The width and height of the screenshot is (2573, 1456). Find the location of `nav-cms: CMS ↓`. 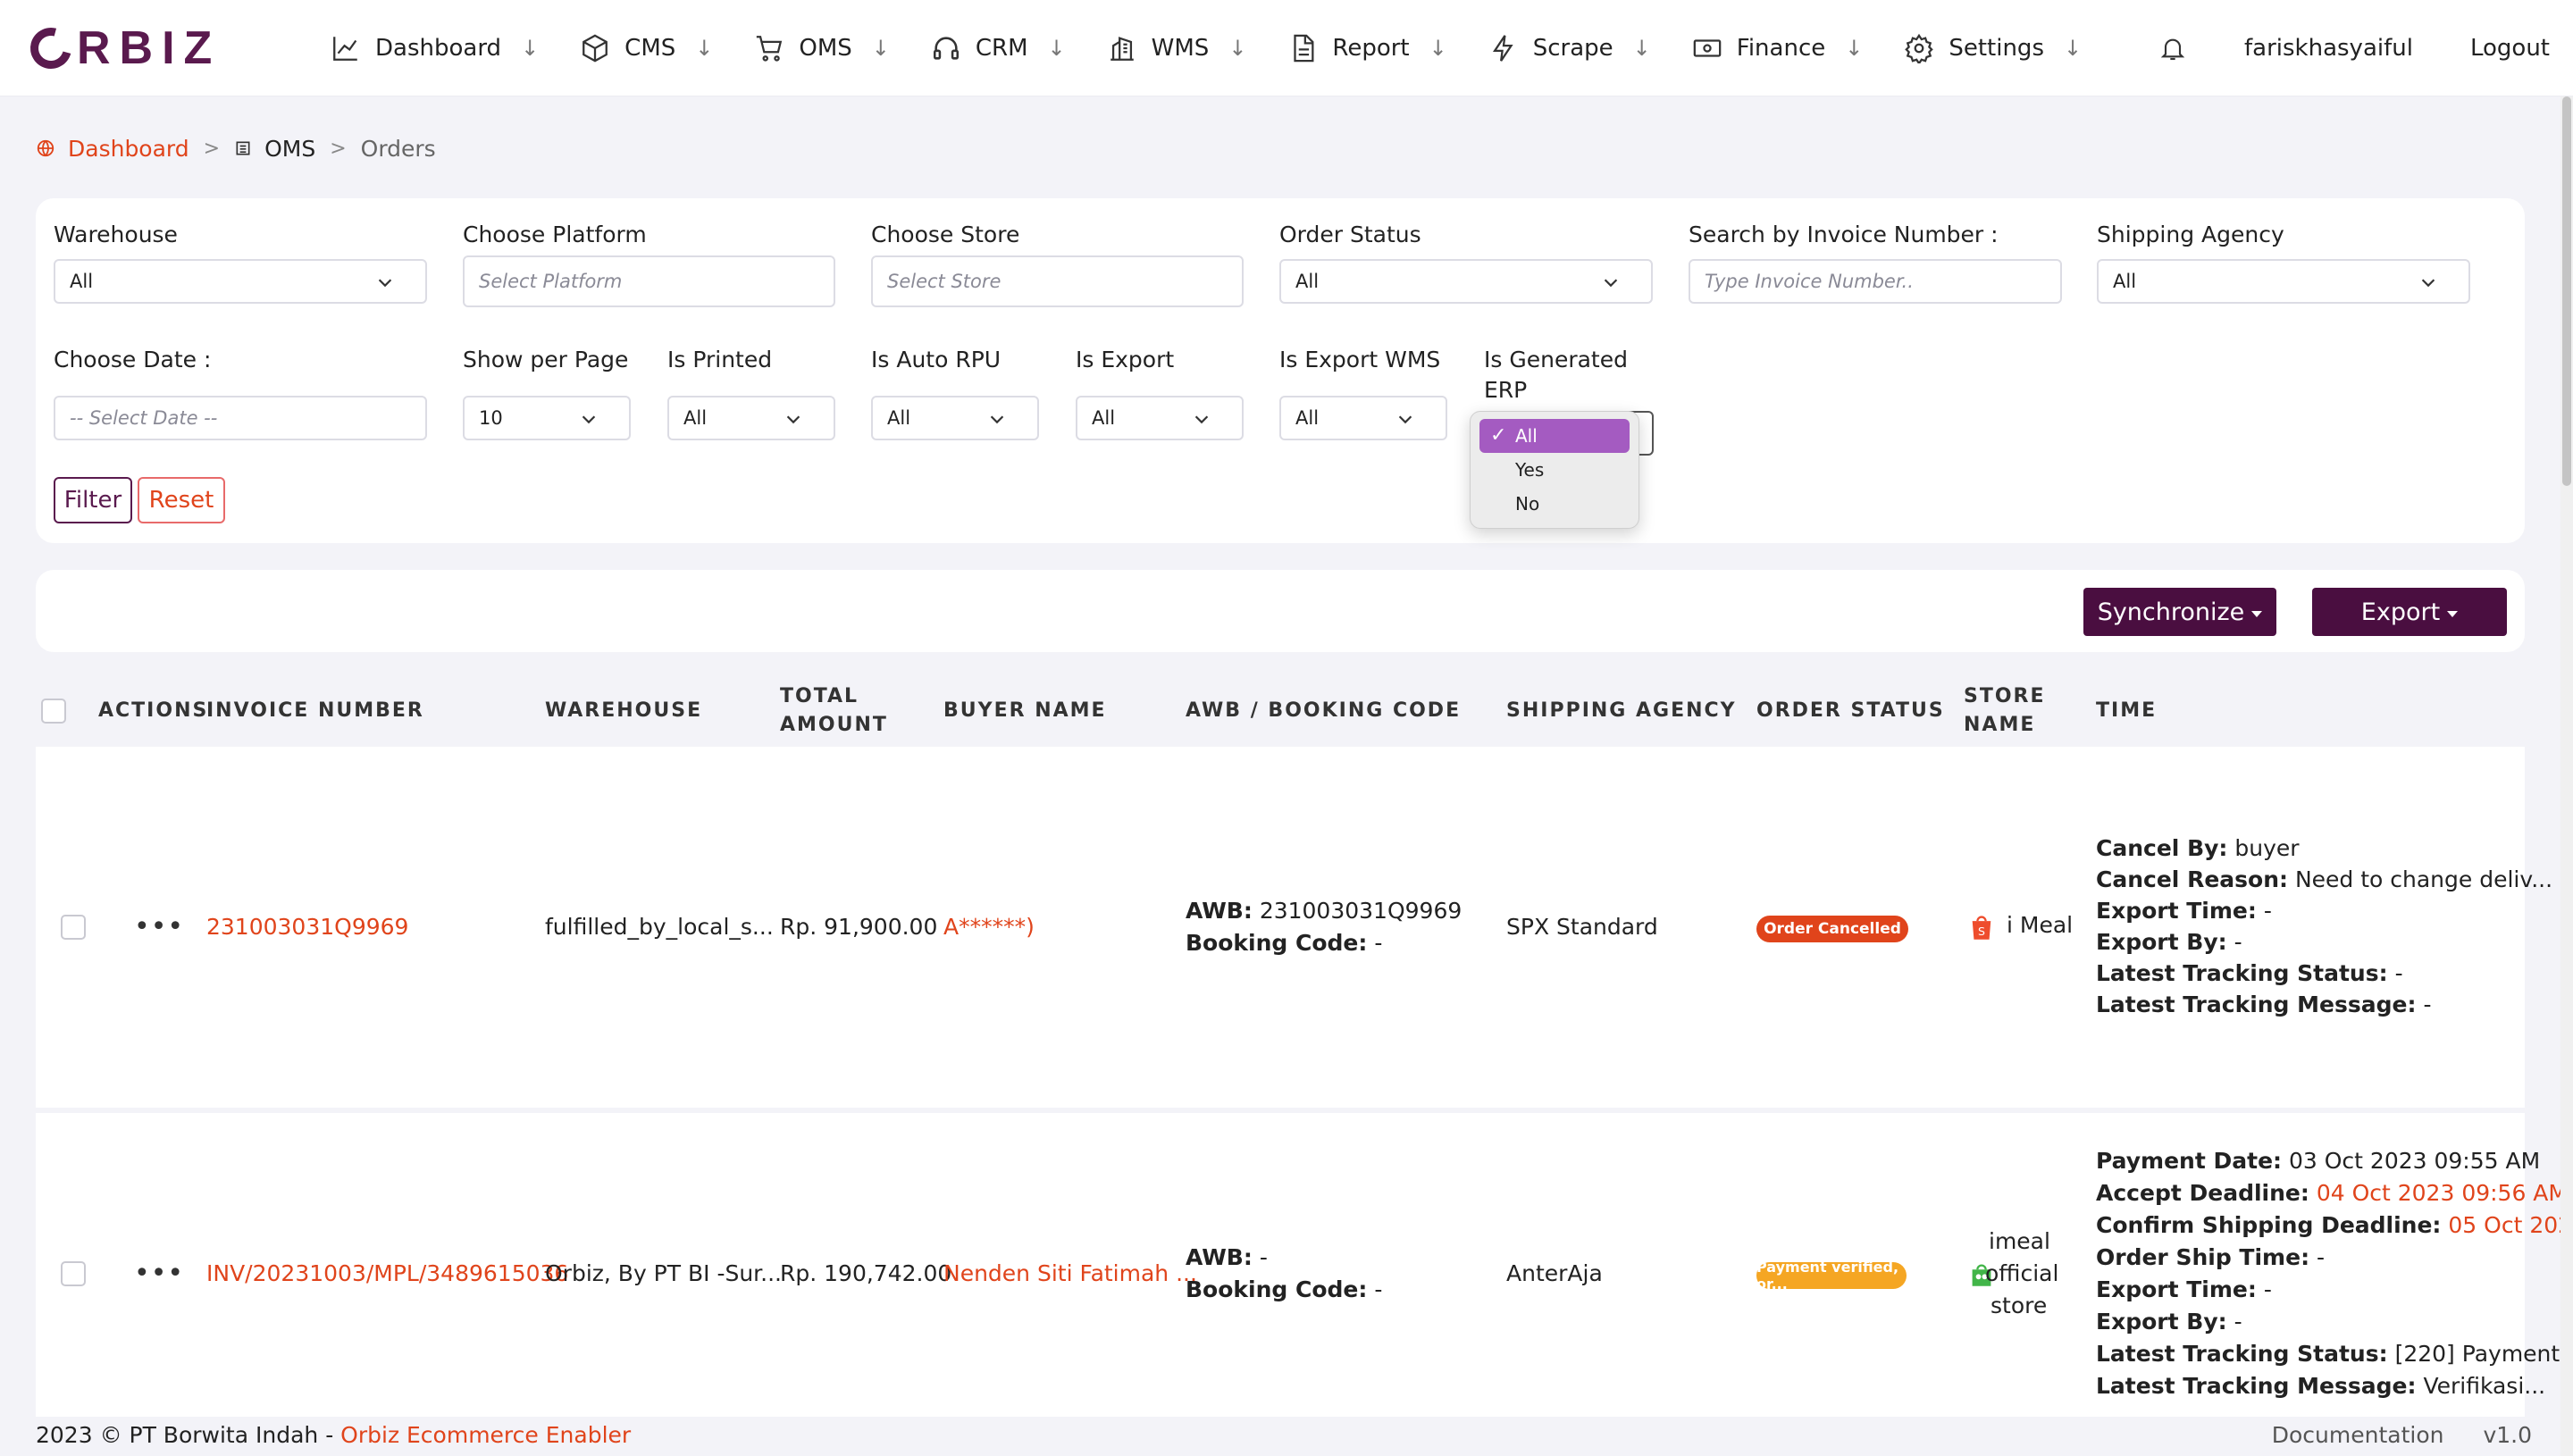

nav-cms: CMS ↓ is located at coordinates (646, 48).